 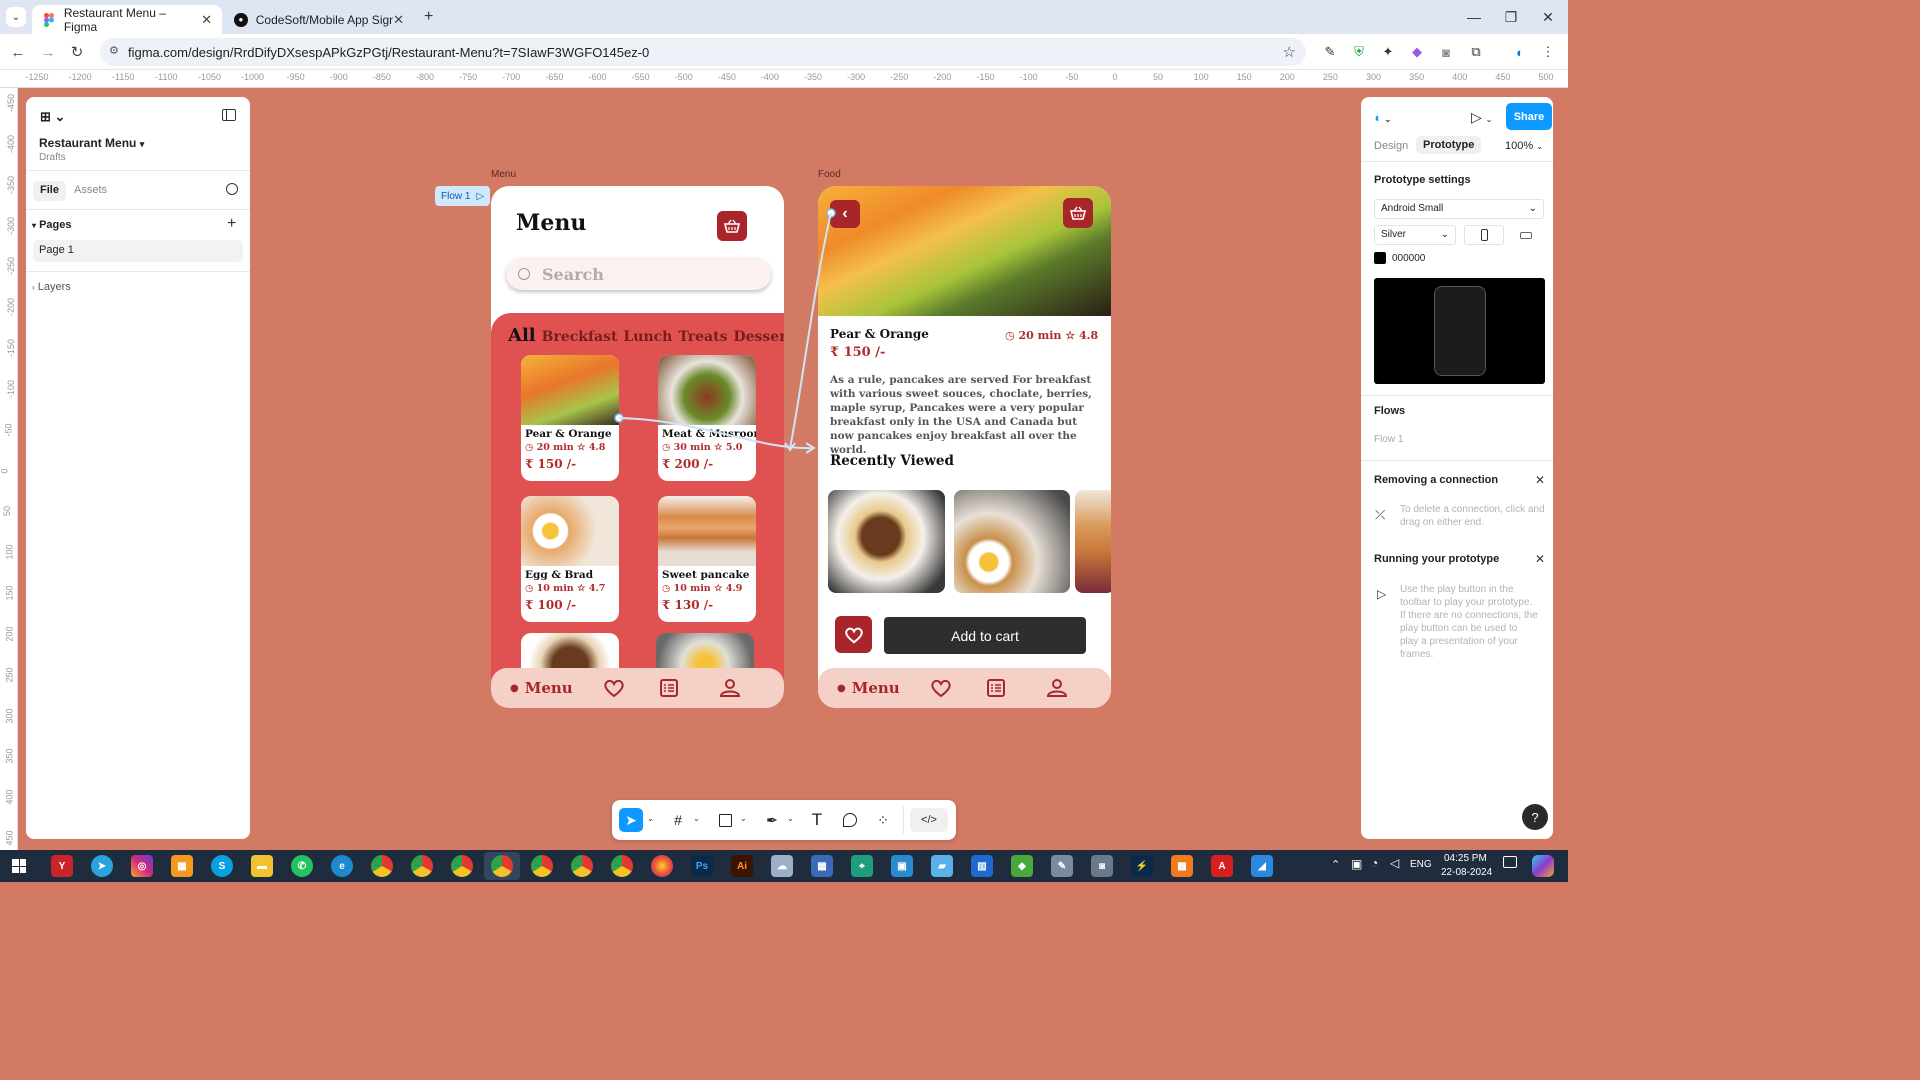 I want to click on clock-time: 04:25 PM, so click(x=1465, y=858).